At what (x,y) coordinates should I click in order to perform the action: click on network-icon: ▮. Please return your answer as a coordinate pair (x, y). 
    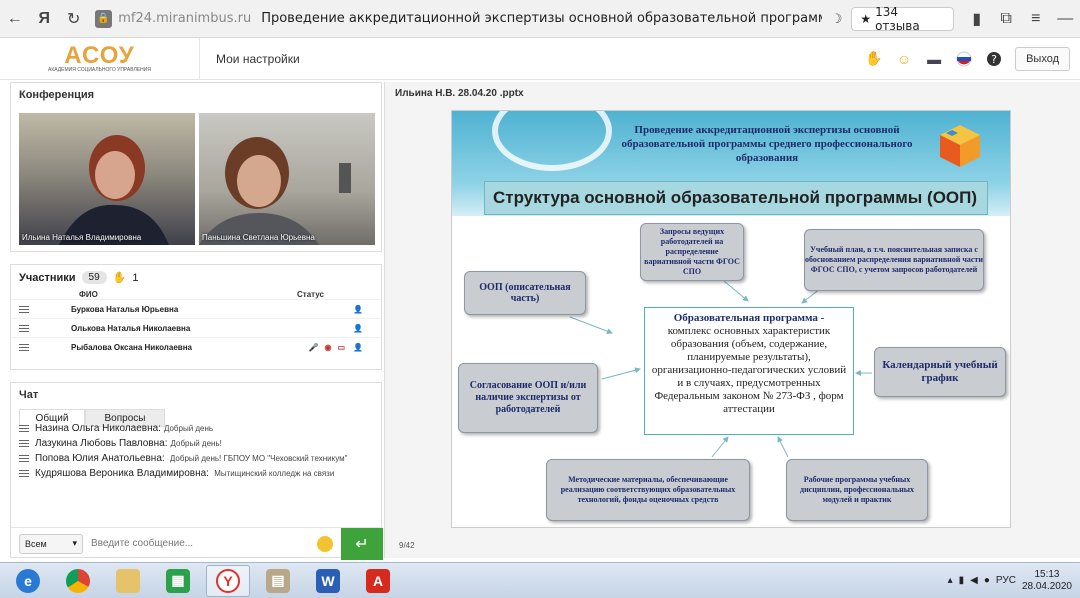
    Looking at the image, I should click on (962, 580).